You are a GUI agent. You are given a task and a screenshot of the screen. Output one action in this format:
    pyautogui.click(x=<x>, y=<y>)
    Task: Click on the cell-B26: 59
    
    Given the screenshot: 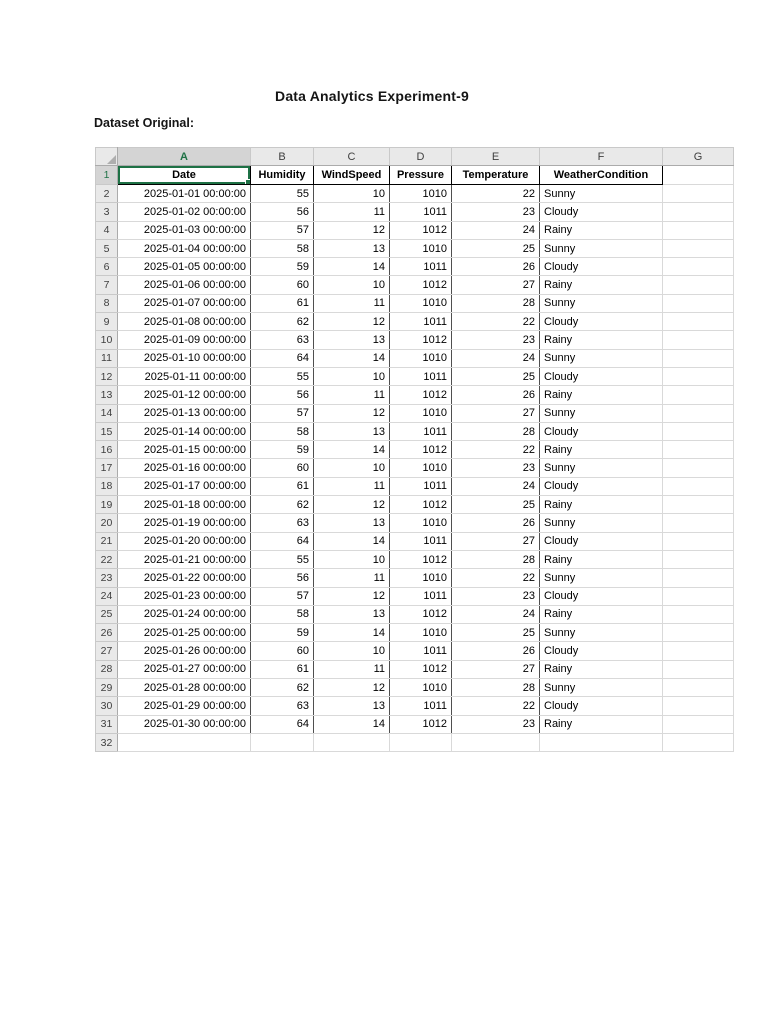 What is the action you would take?
    pyautogui.click(x=282, y=633)
    